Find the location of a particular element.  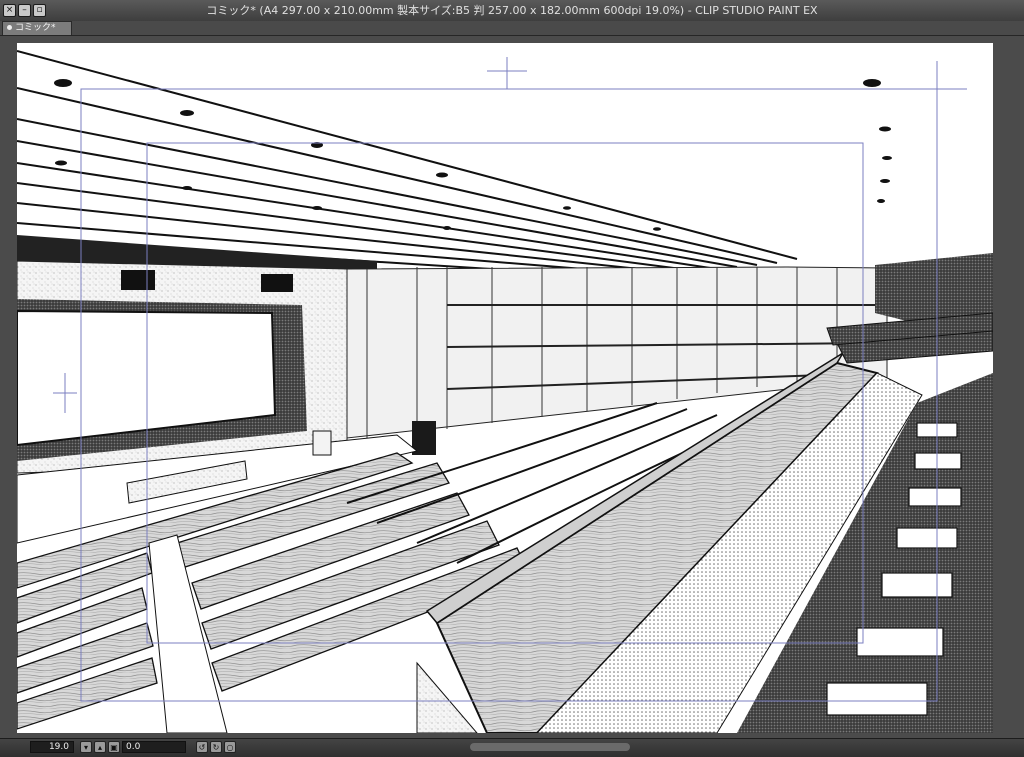

tab-label: コミック* is located at coordinates (35, 28).